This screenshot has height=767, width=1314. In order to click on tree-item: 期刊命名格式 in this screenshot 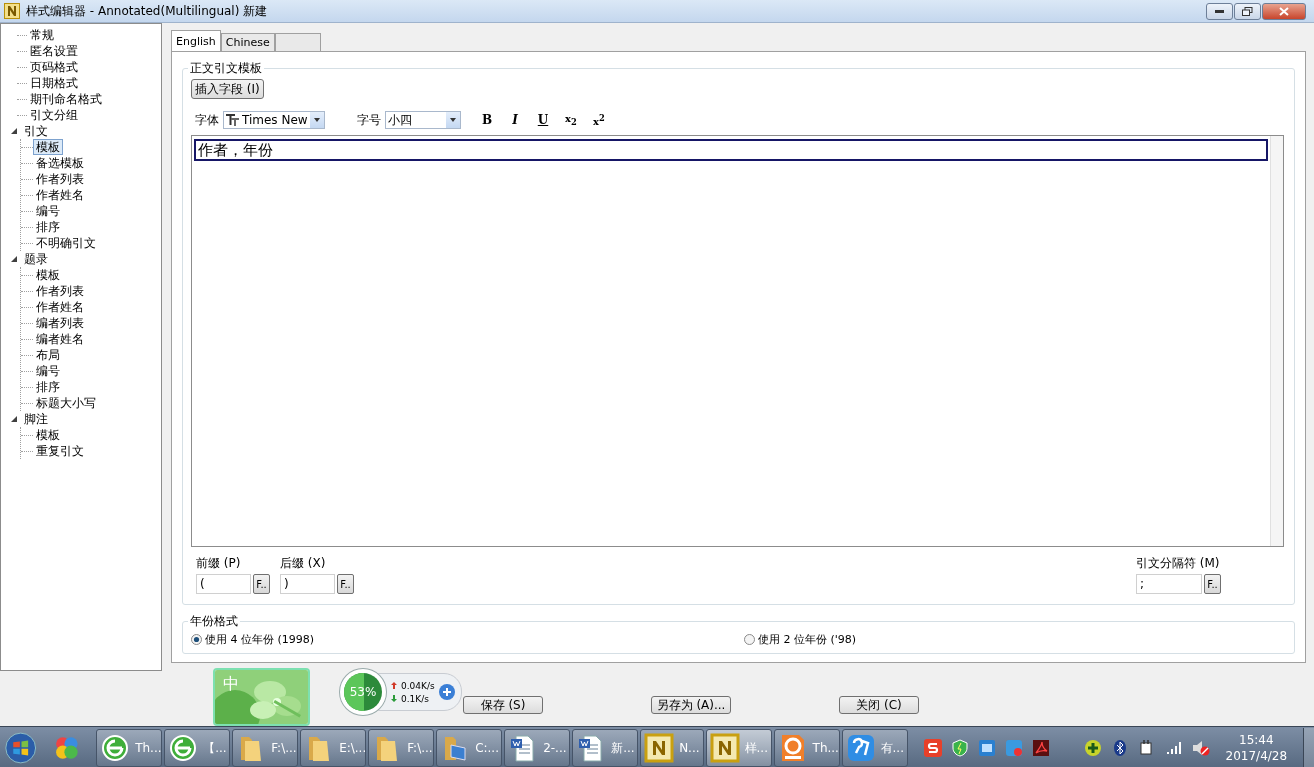, I will do `click(66, 99)`.